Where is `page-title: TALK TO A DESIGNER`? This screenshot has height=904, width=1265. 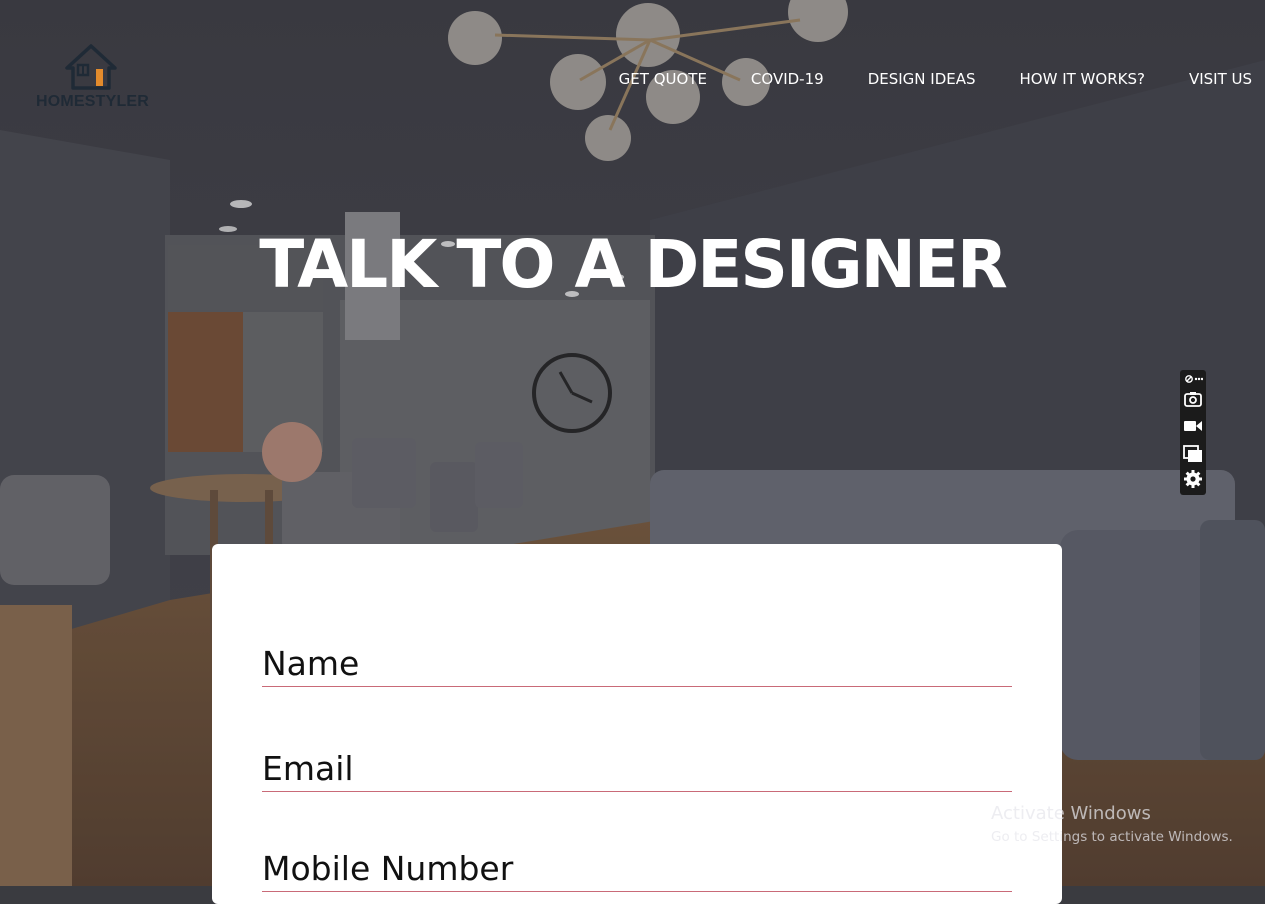 page-title: TALK TO A DESIGNER is located at coordinates (633, 264).